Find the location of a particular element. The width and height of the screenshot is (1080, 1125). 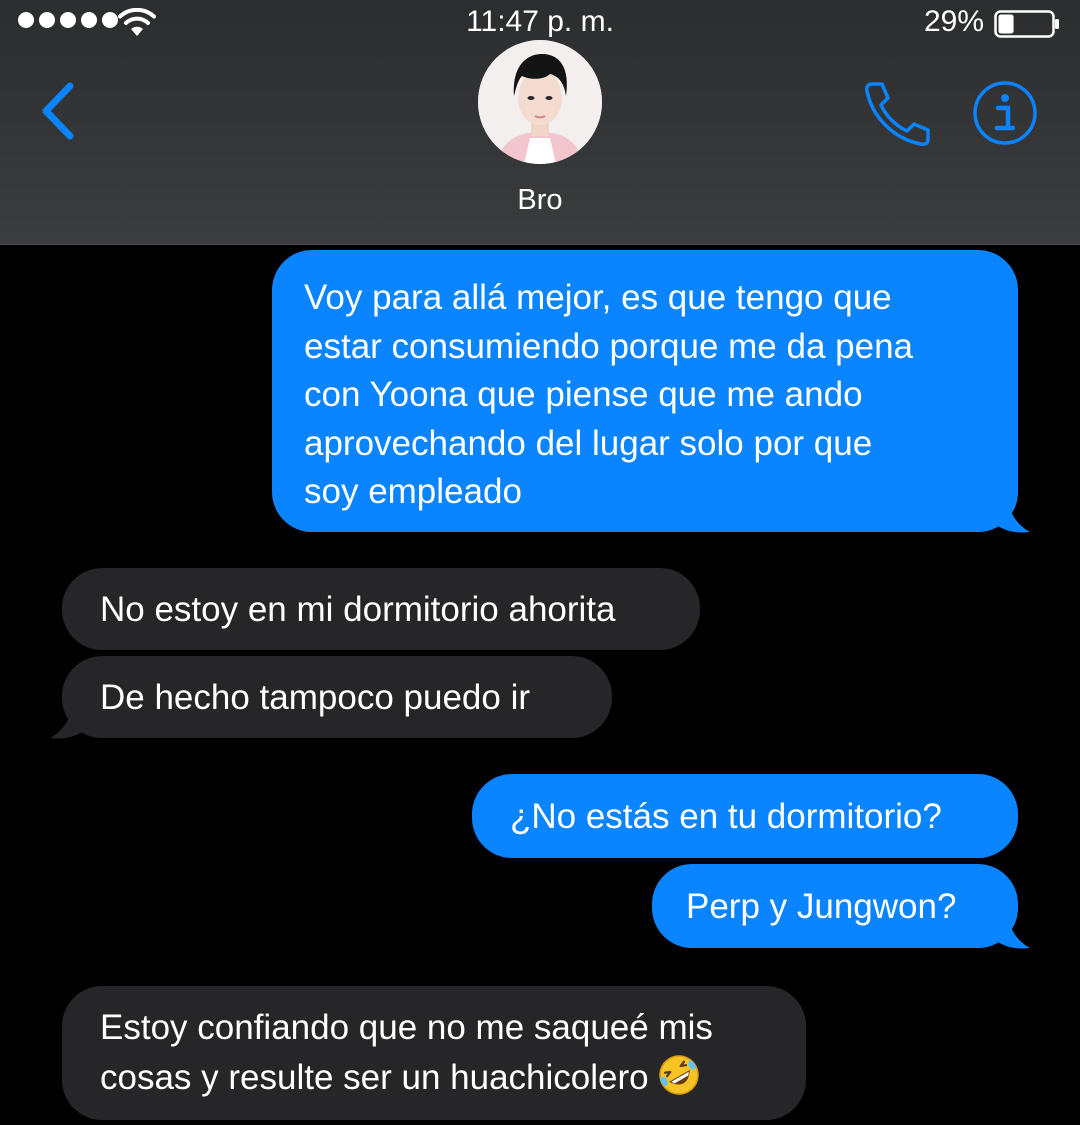

message-text-line: cosas y resulte ser un huachicolero is located at coordinates (438, 1078).